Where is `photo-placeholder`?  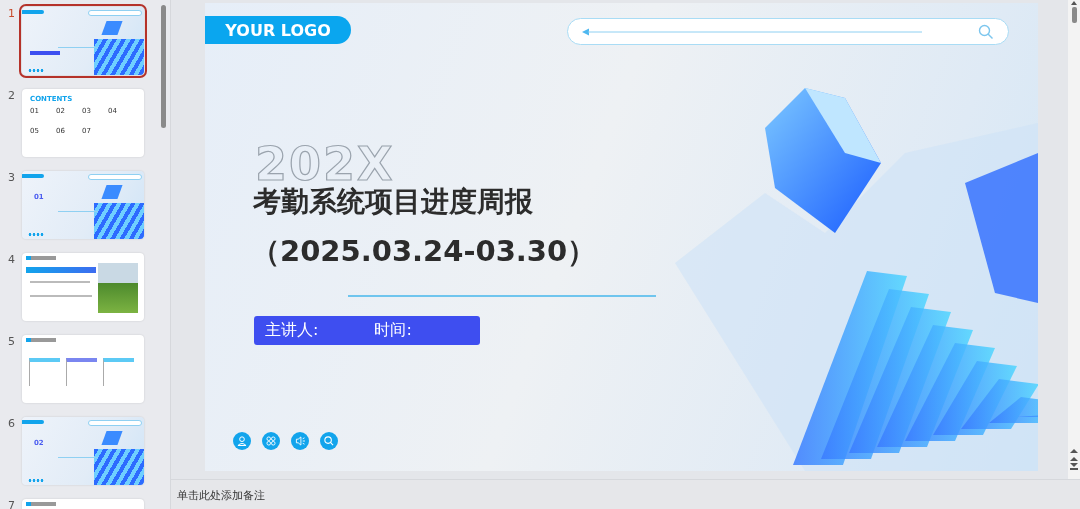
photo-placeholder is located at coordinates (118, 288).